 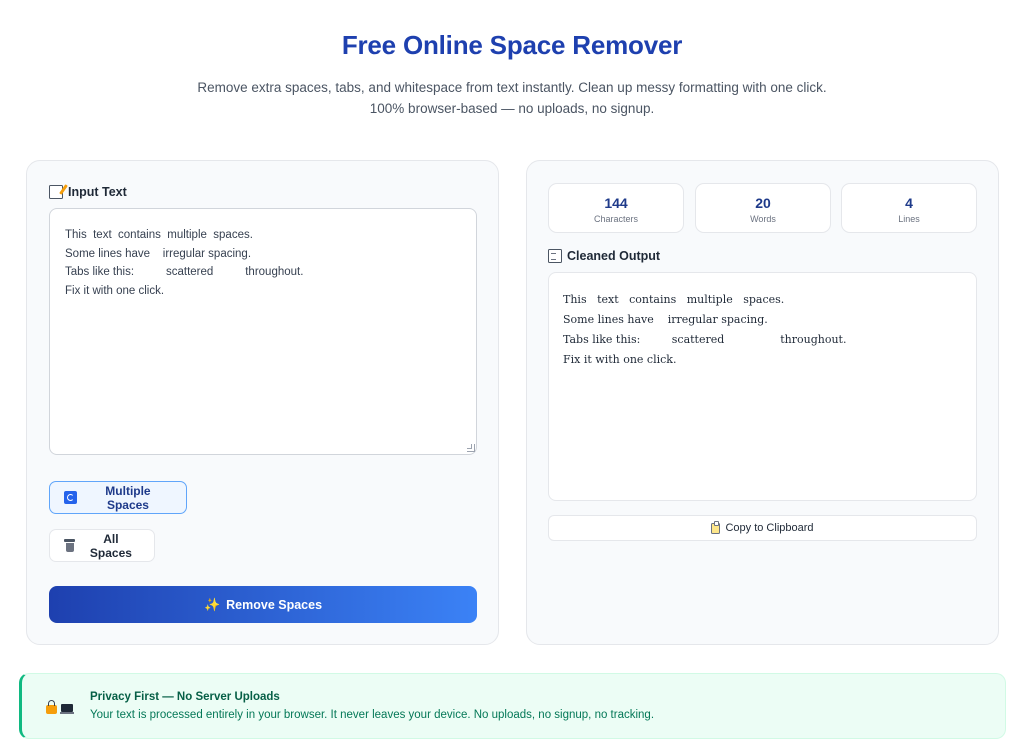 I want to click on lock-icon, so click(x=51, y=707).